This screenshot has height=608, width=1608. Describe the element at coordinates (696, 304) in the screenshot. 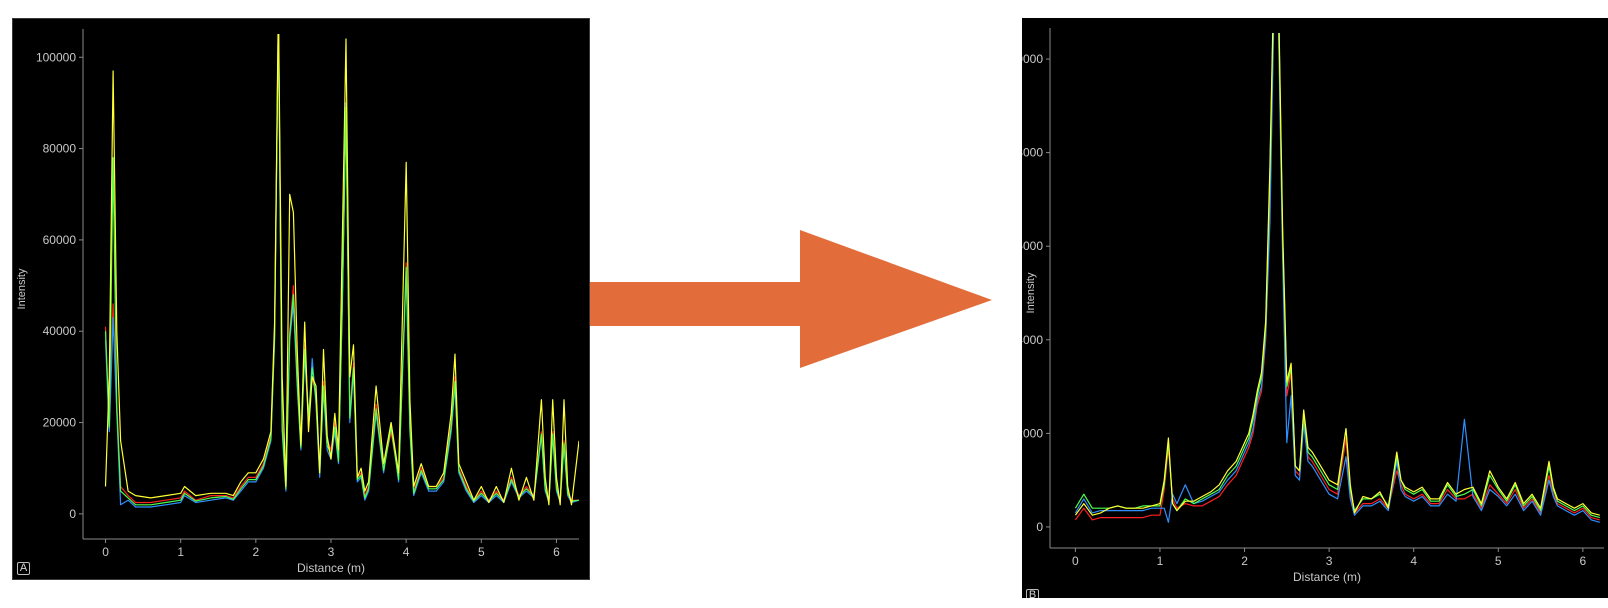

I see `arrow-shaft` at that location.